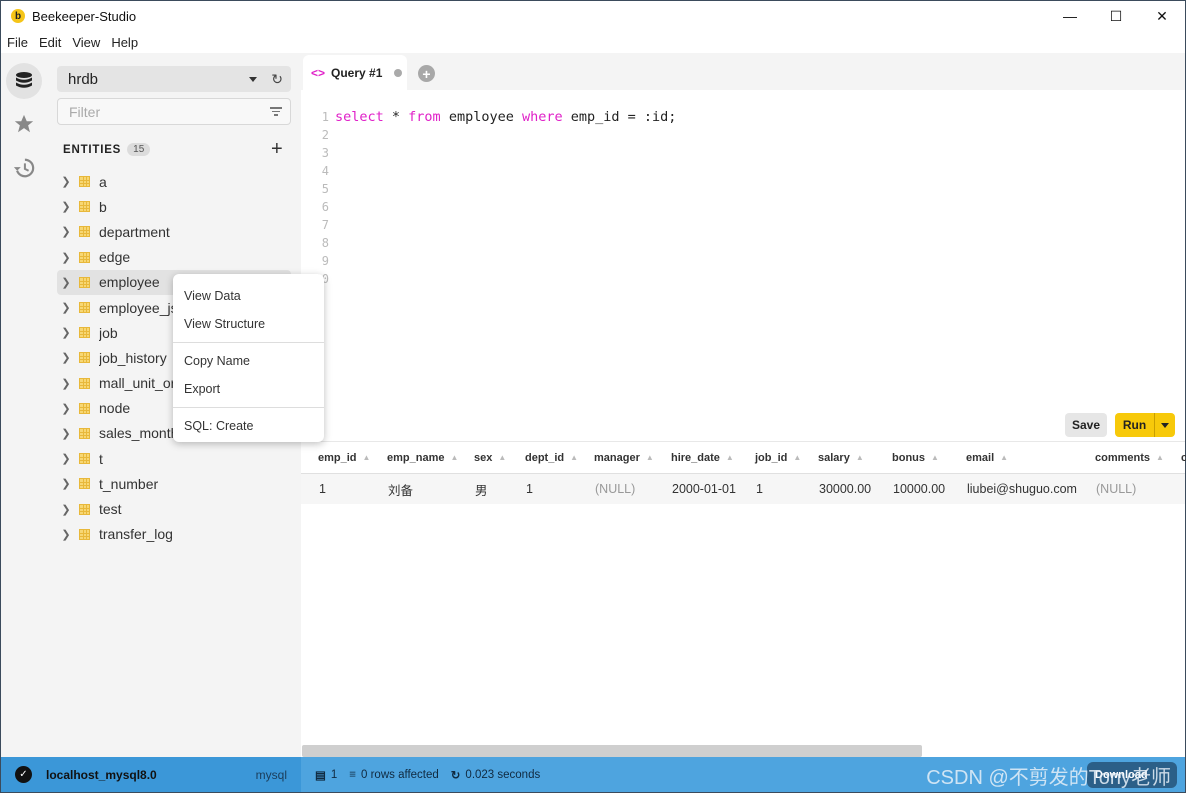  Describe the element at coordinates (174, 458) in the screenshot. I see `entity-item: ❯ t` at that location.